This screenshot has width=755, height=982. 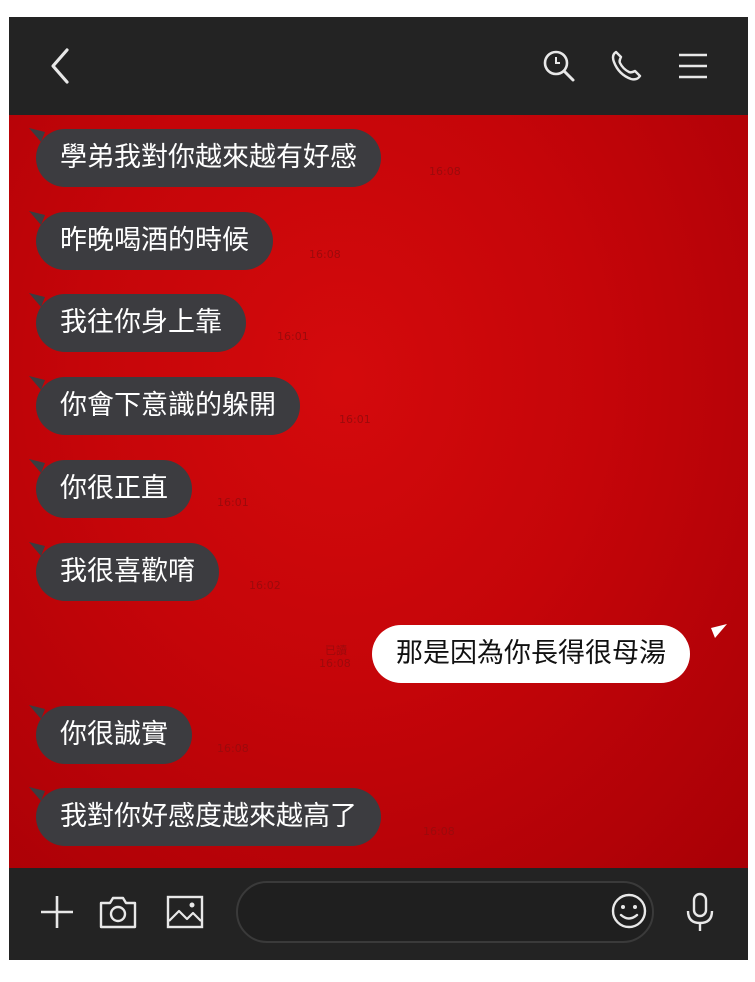 I want to click on camera-button, so click(x=118, y=912).